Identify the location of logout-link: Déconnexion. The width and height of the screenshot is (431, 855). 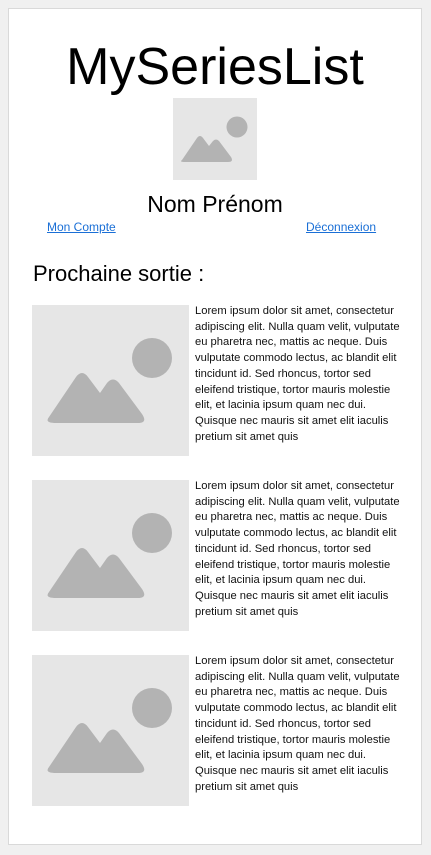
(341, 227).